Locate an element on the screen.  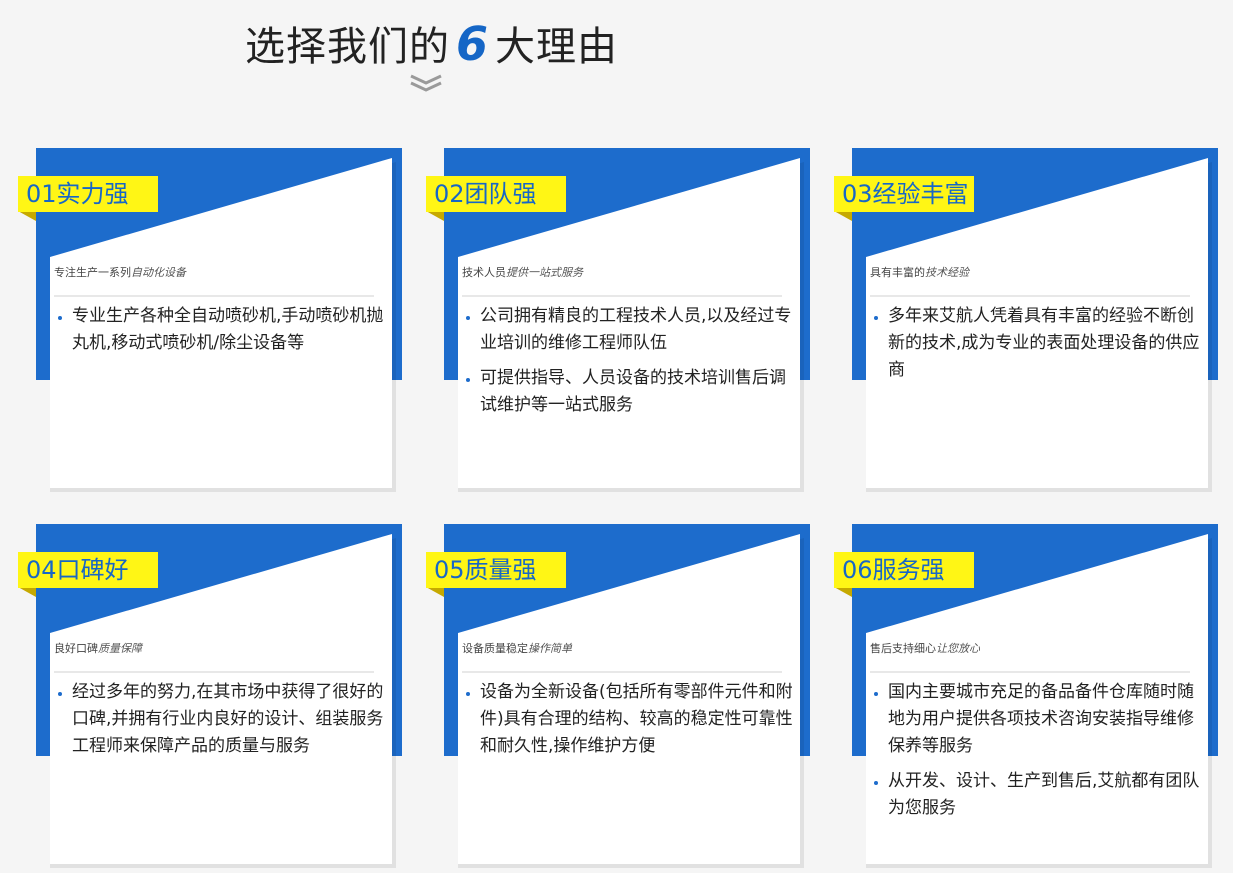
card-subtitle: 专注生产一系列自动化设备 is located at coordinates (120, 272).